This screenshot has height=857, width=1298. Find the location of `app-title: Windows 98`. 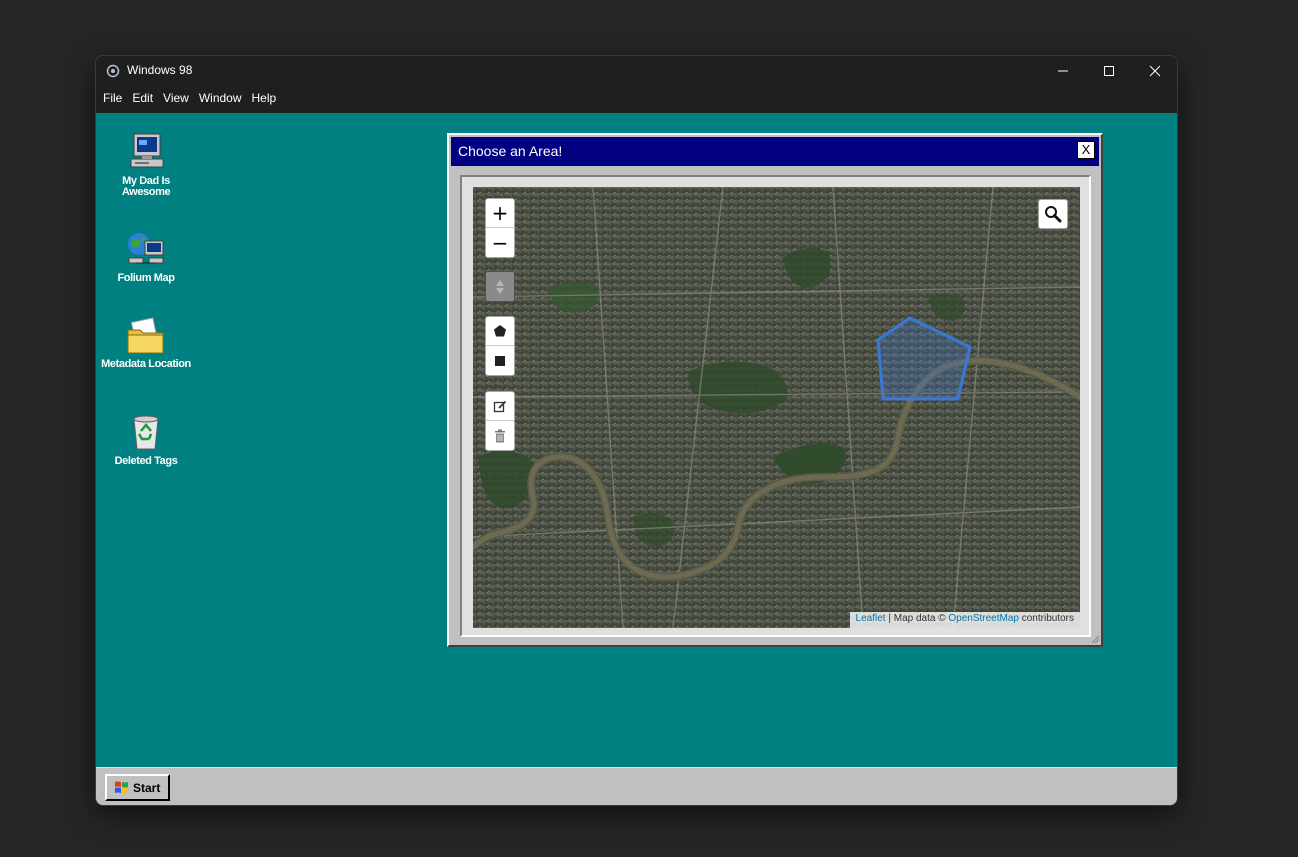

app-title: Windows 98 is located at coordinates (160, 70).